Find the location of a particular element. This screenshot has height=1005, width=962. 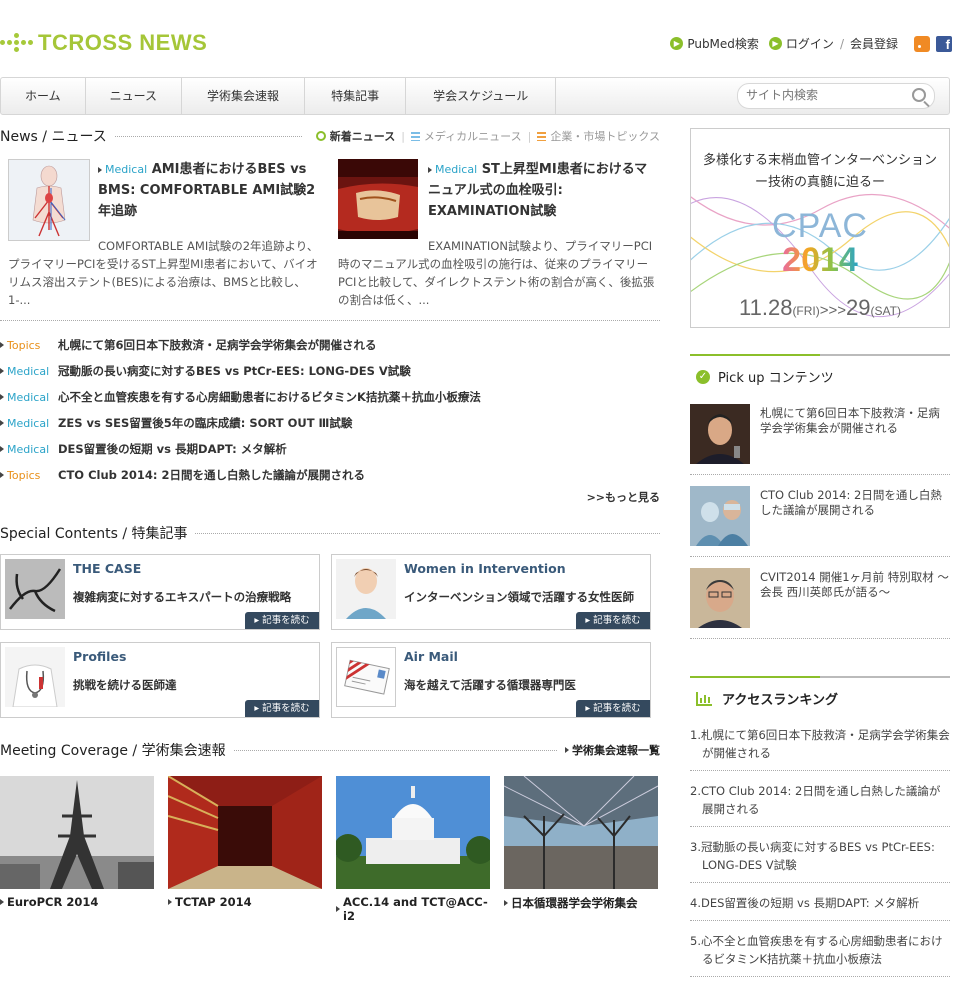

banner-date: 11.28(FRI)>>>29(SAT) is located at coordinates (820, 307).